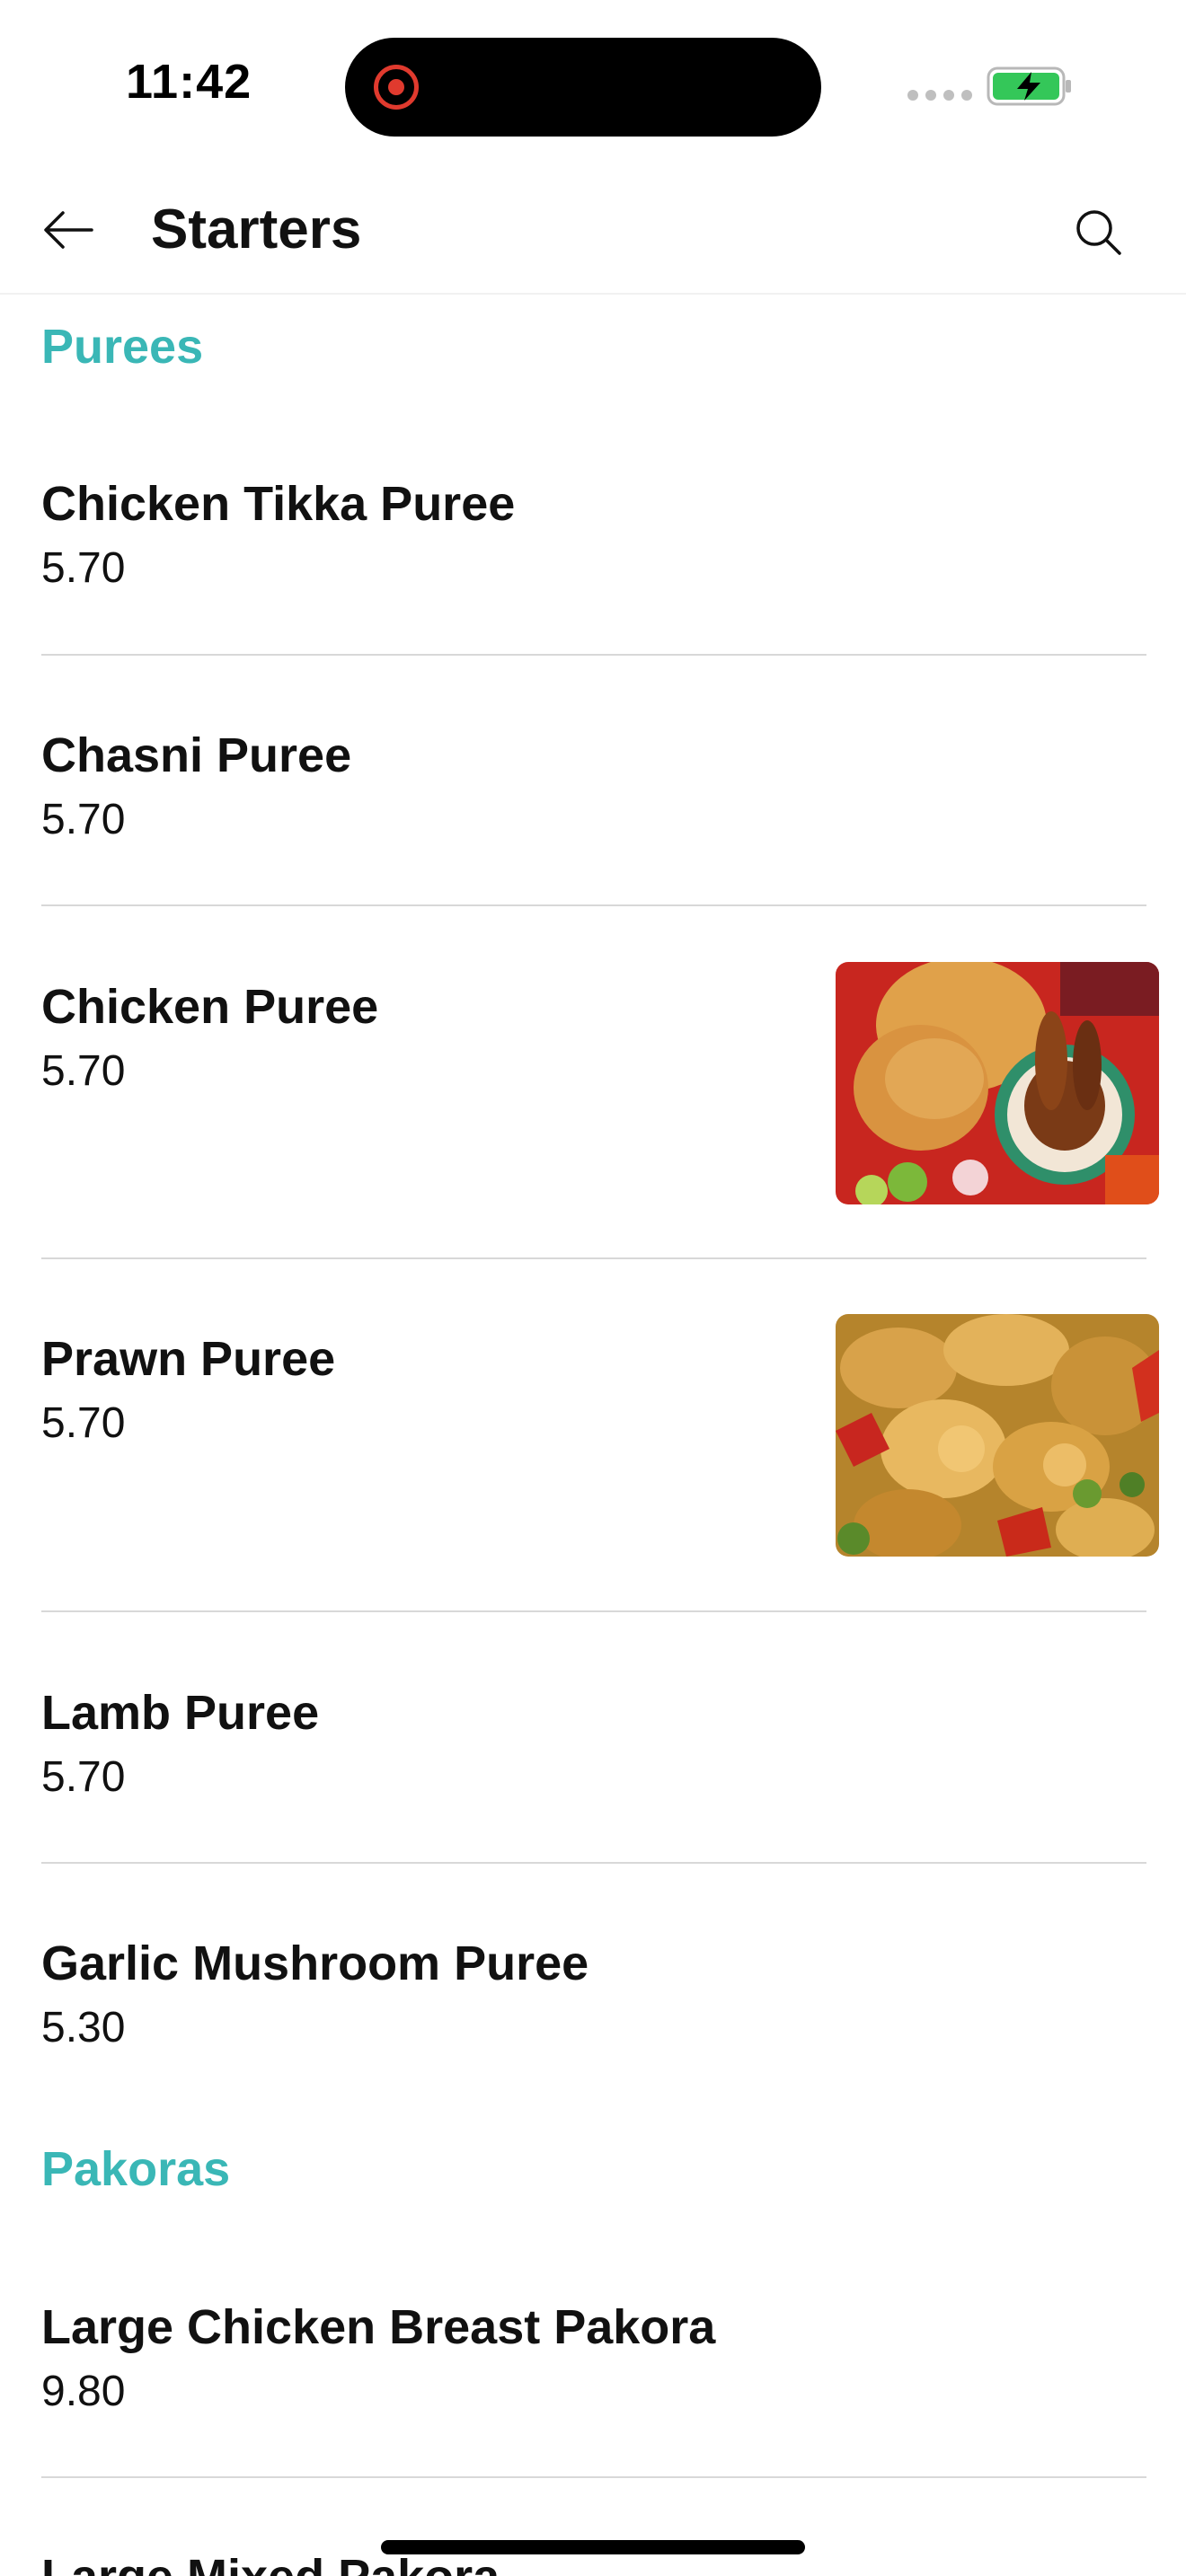  What do you see at coordinates (396, 87) in the screenshot?
I see `screen-recording-icon` at bounding box center [396, 87].